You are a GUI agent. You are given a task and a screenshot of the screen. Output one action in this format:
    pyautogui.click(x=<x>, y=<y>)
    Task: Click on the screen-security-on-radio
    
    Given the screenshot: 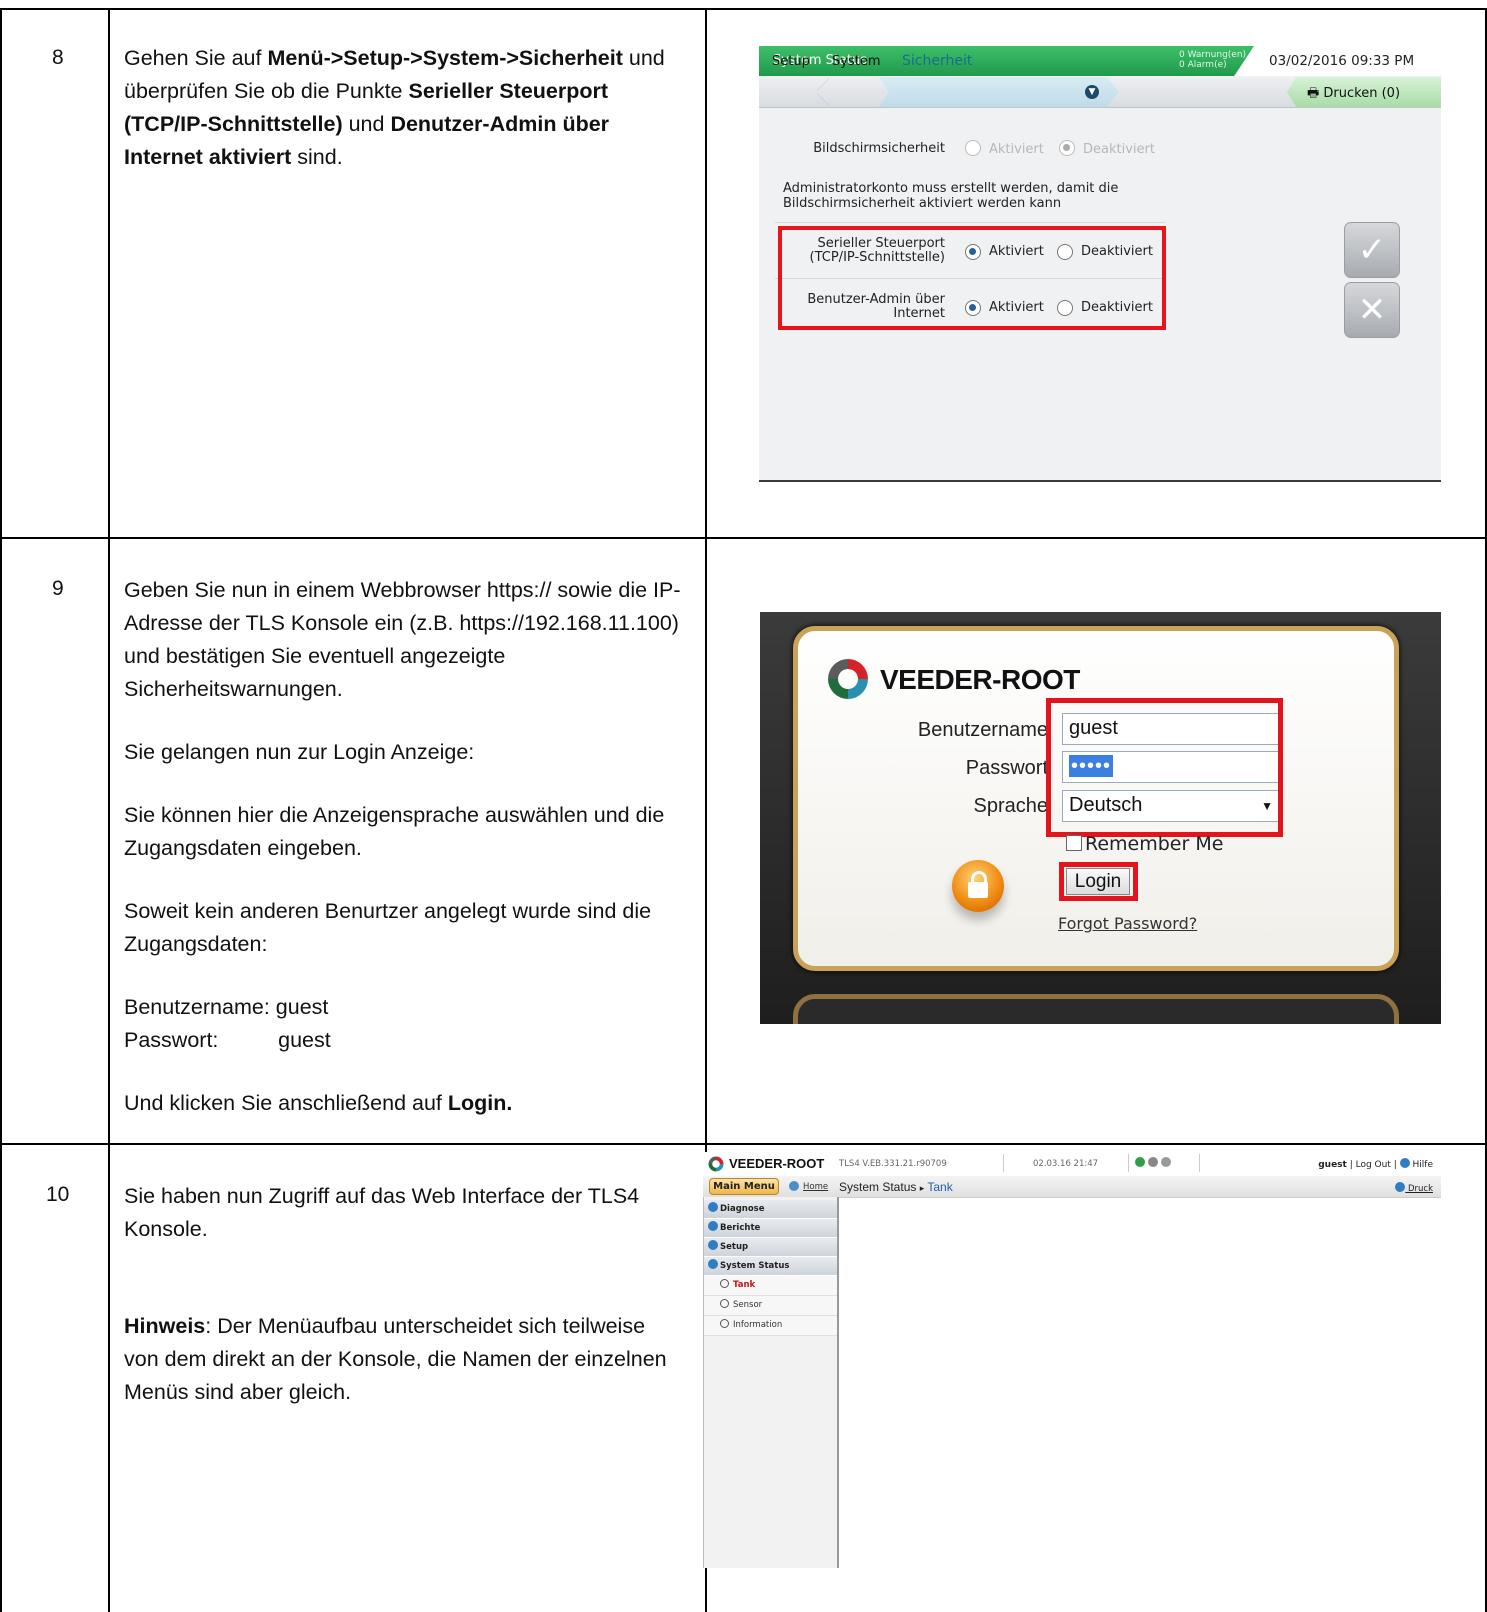 What is the action you would take?
    pyautogui.click(x=973, y=148)
    